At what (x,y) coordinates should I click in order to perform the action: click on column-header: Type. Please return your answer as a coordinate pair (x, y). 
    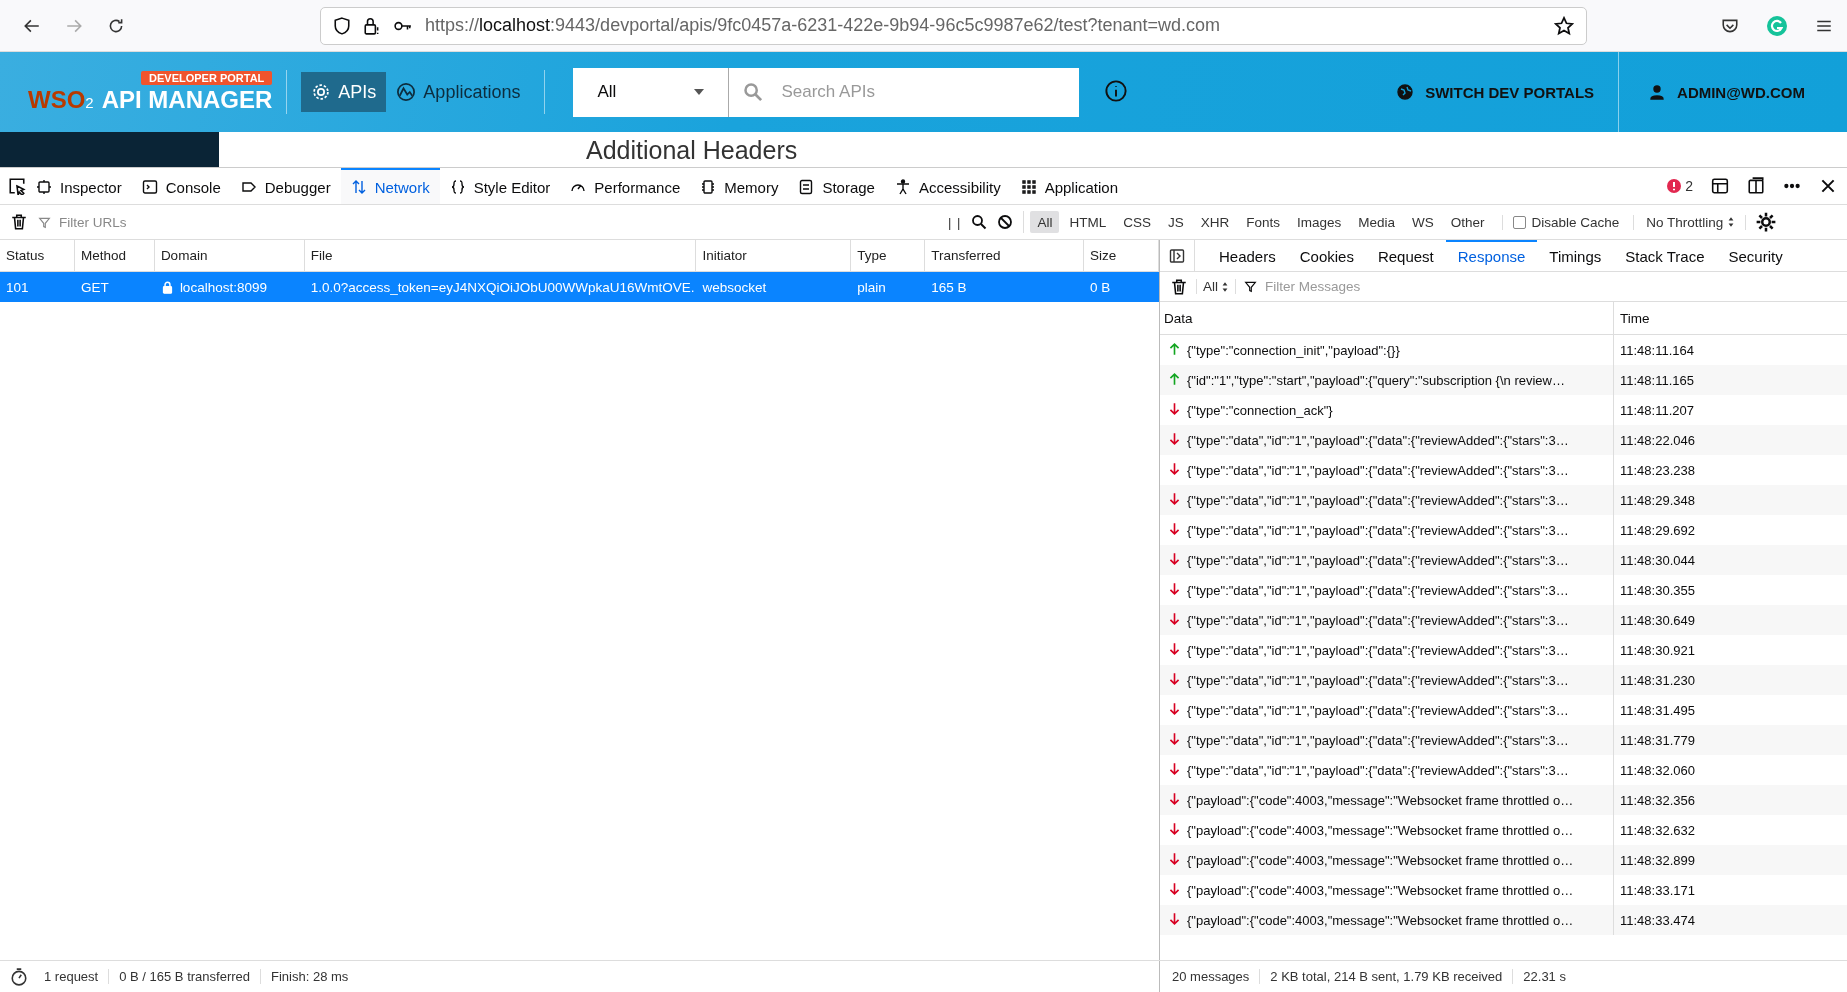
    Looking at the image, I should click on (888, 255).